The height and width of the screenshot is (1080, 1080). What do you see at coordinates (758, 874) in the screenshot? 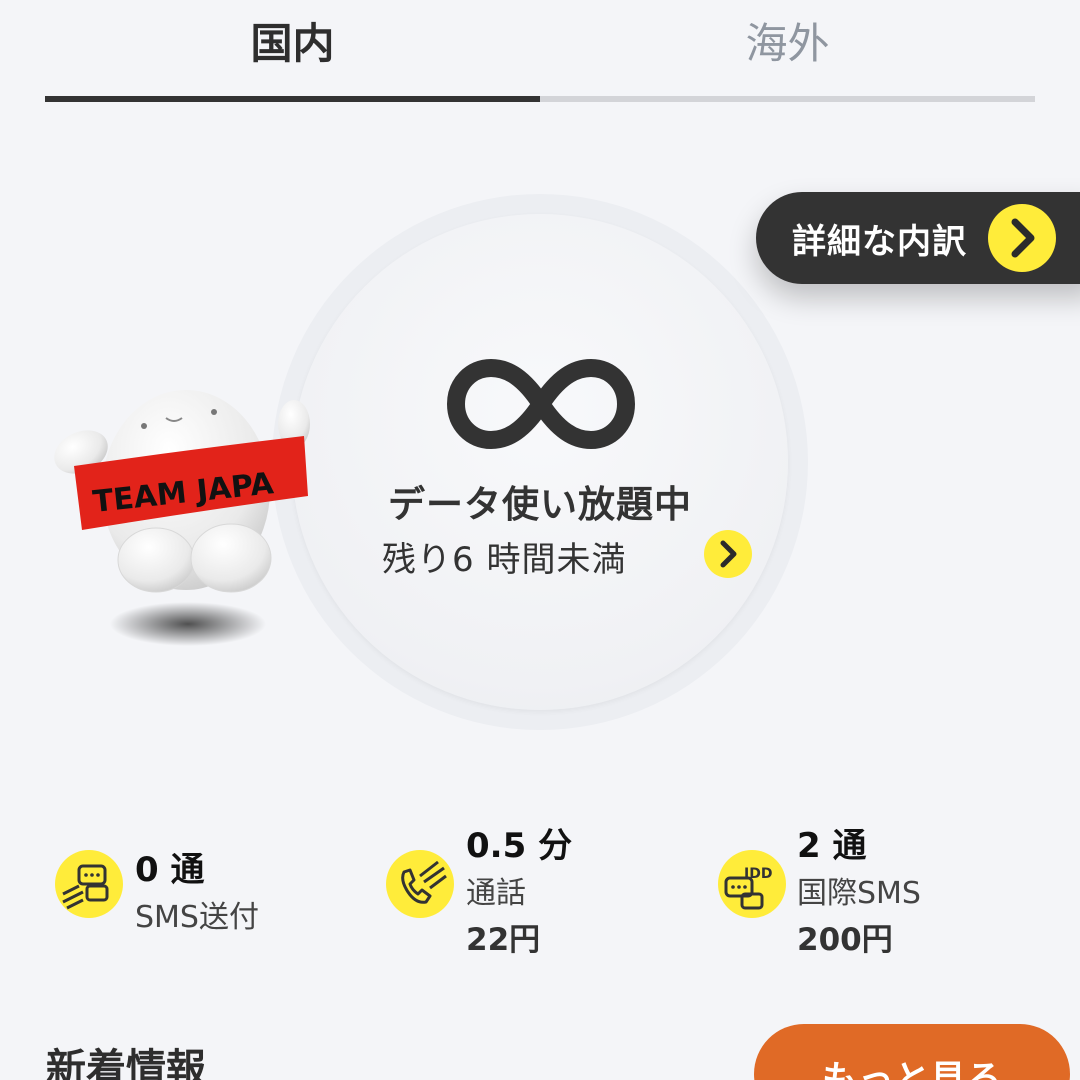
I see `svg-text: IDD` at bounding box center [758, 874].